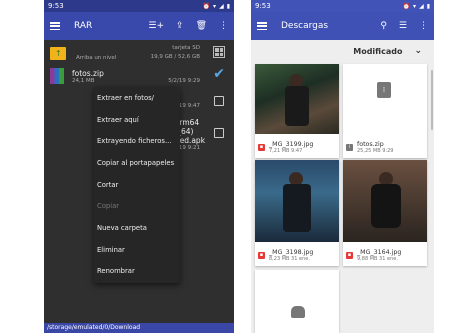 The width and height of the screenshot is (474, 336). What do you see at coordinates (219, 52) in the screenshot?
I see `grid-view-icon` at bounding box center [219, 52].